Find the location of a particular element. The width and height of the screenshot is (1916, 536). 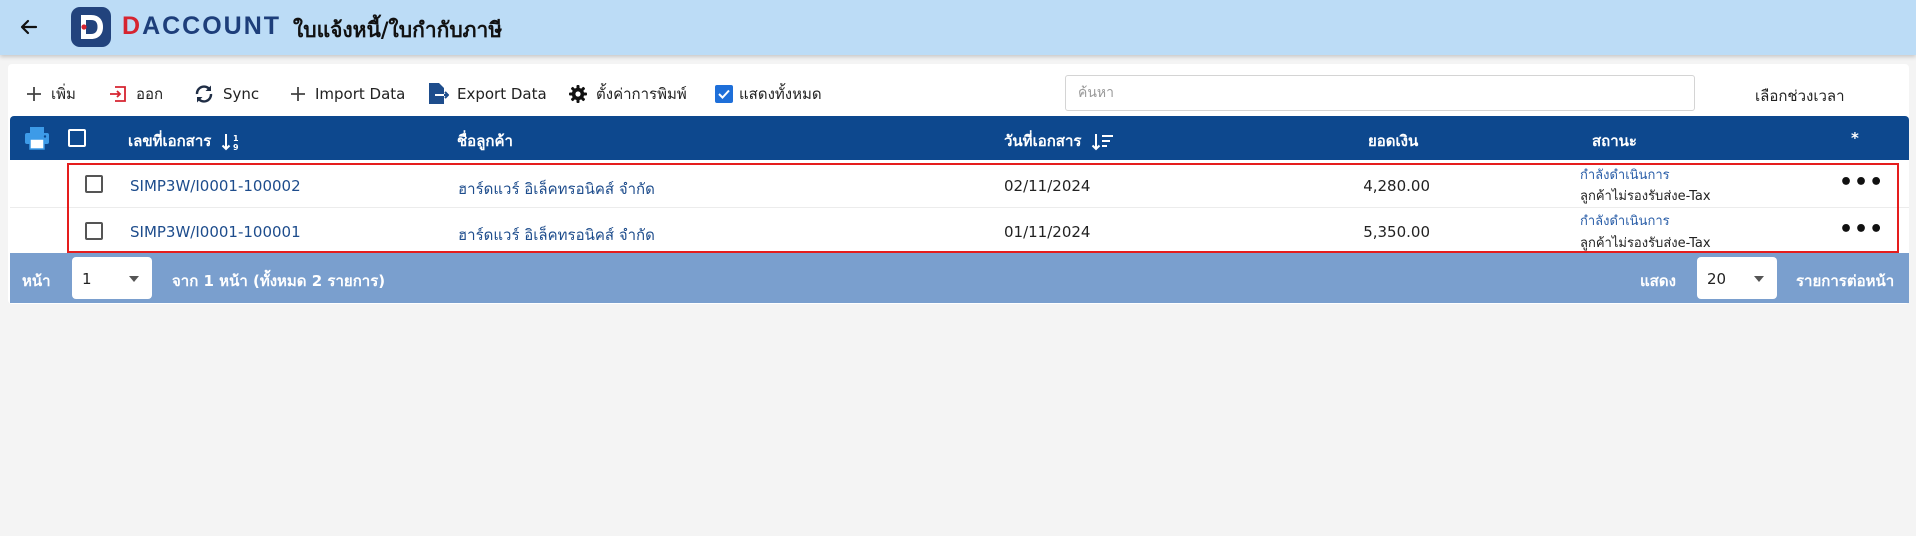

logo-icon is located at coordinates (91, 27).